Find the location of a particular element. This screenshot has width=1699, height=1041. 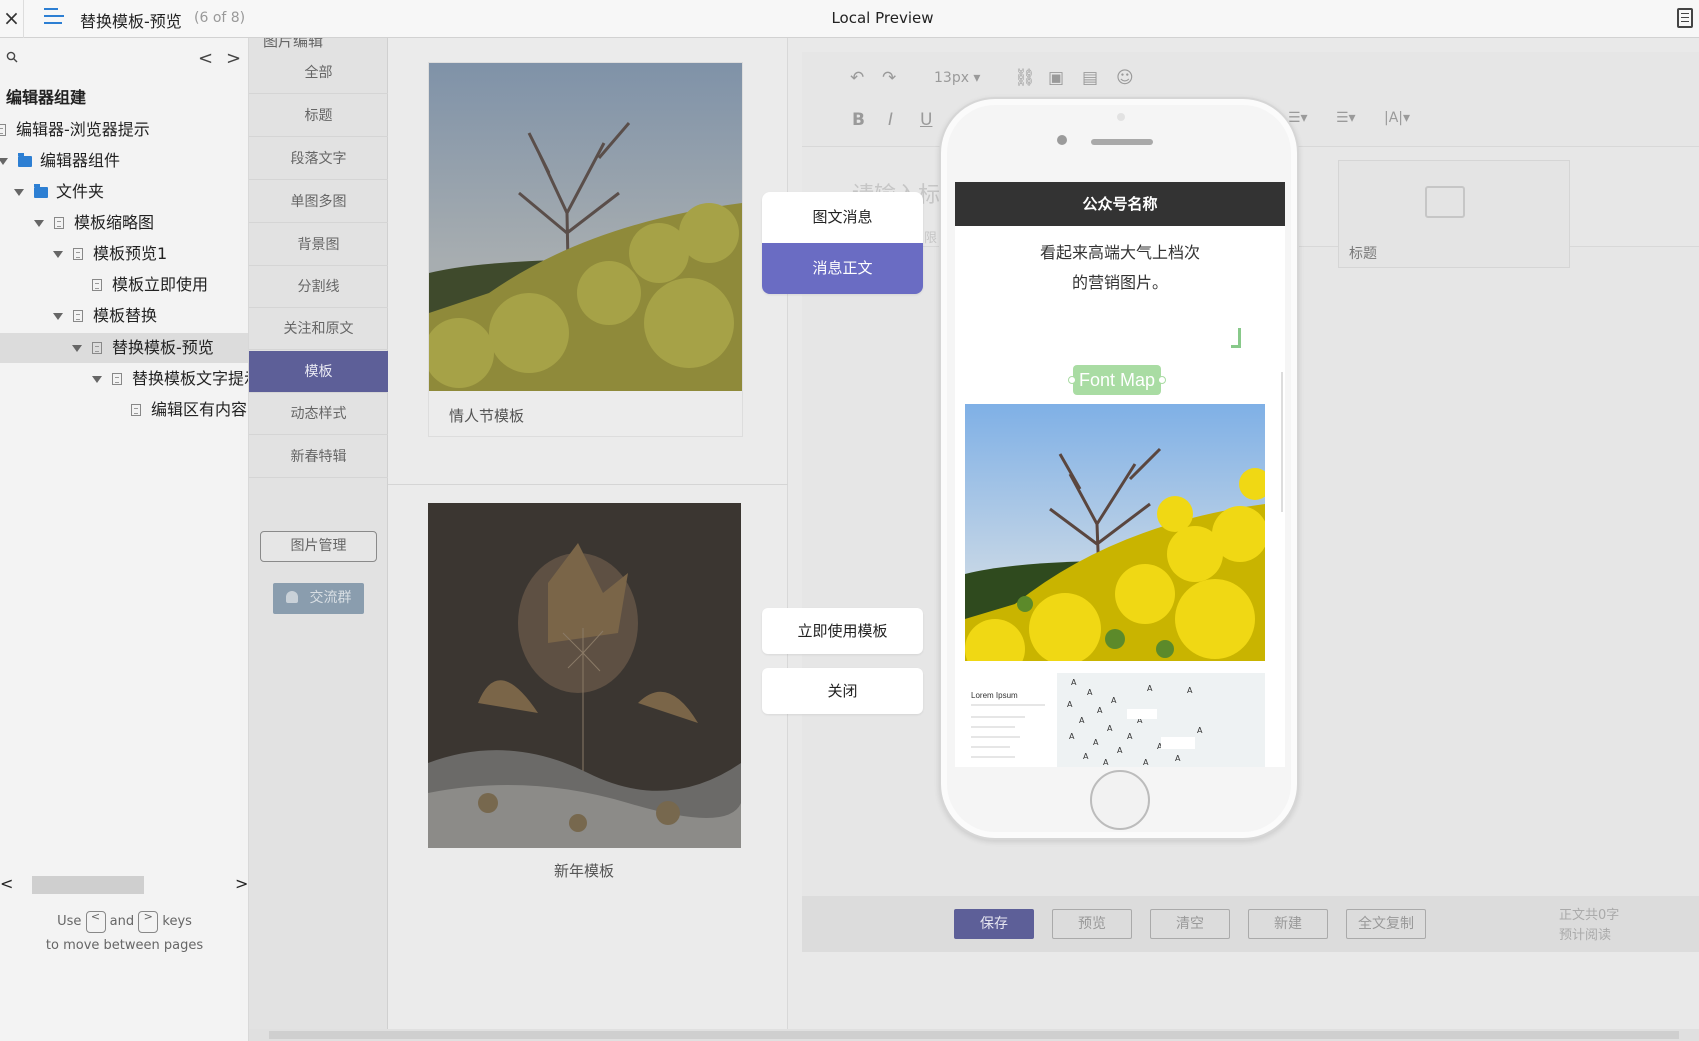

tree-item-template-thumbnail: 模板缩略图 is located at coordinates (94, 223).